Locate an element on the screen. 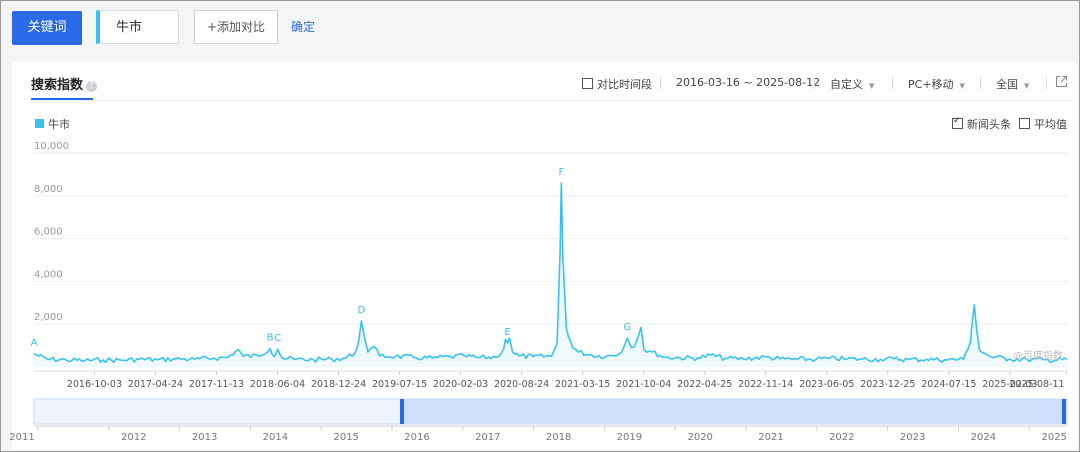 The height and width of the screenshot is (452, 1080). year-label: 2020 is located at coordinates (699, 437).